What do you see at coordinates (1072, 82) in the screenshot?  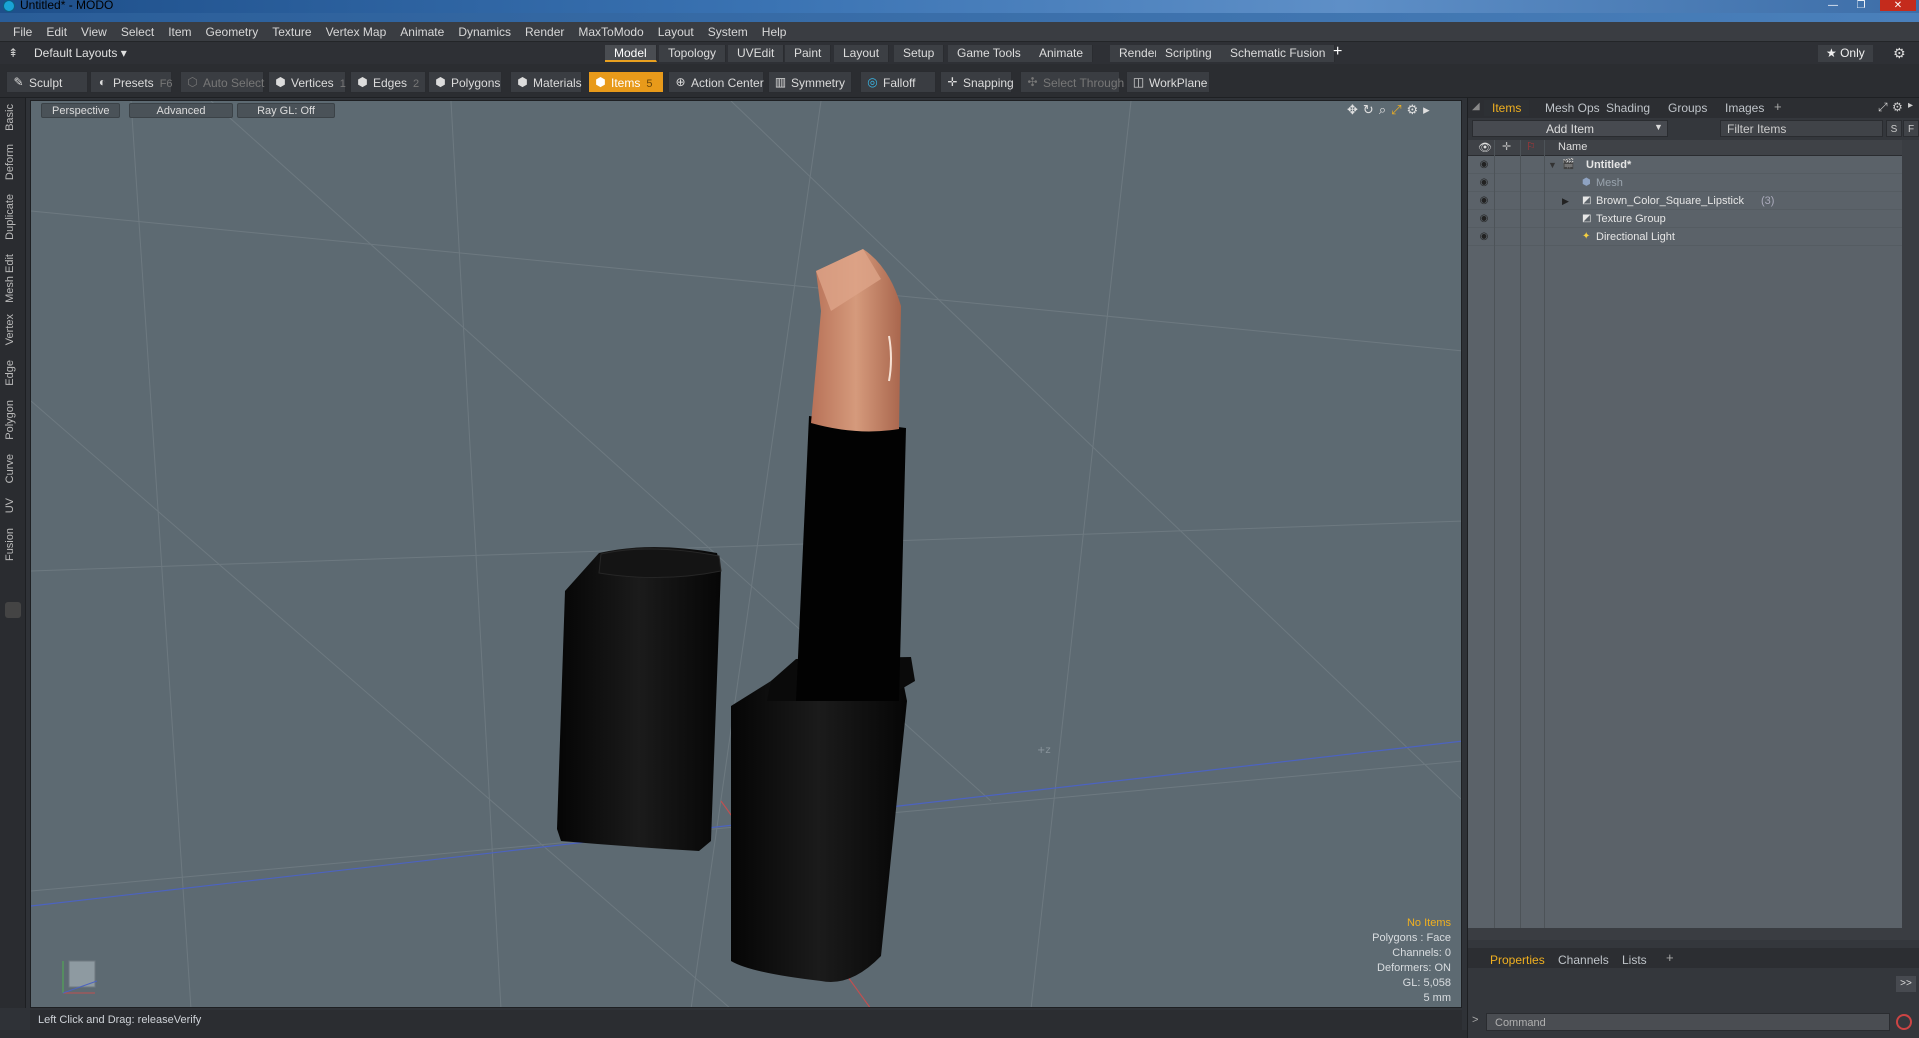 I see `select-through-button: ✣ Select Through` at bounding box center [1072, 82].